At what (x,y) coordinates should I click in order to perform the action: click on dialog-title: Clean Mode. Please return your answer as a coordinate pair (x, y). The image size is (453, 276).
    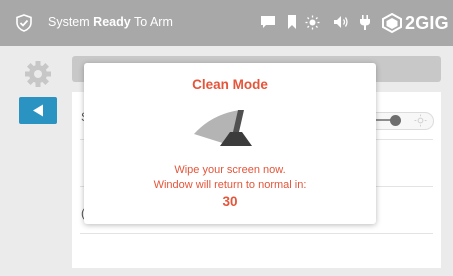
    Looking at the image, I should click on (230, 84).